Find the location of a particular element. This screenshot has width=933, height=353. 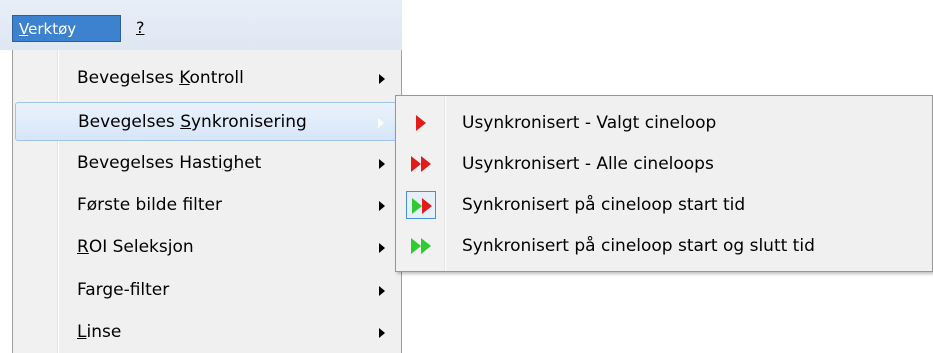

submenu-item-label: Synkronisert på cineloop start tid is located at coordinates (604, 205).